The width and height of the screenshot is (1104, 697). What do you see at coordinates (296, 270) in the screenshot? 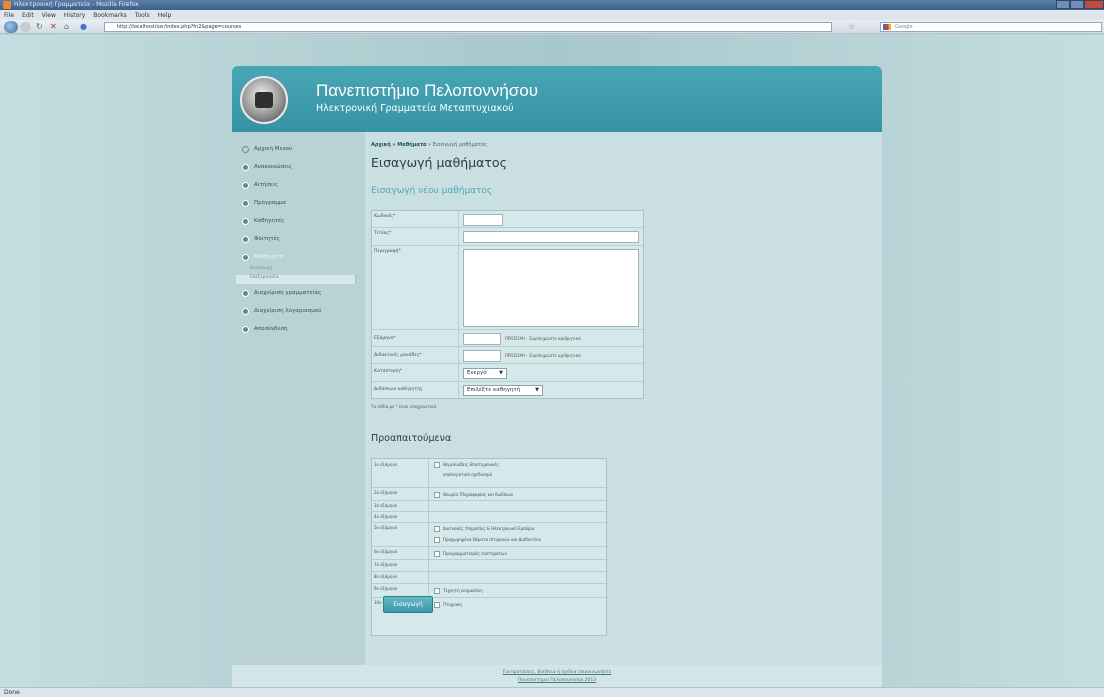
I see `sidebar-subitem-insert: Εισαγωγή` at bounding box center [296, 270].